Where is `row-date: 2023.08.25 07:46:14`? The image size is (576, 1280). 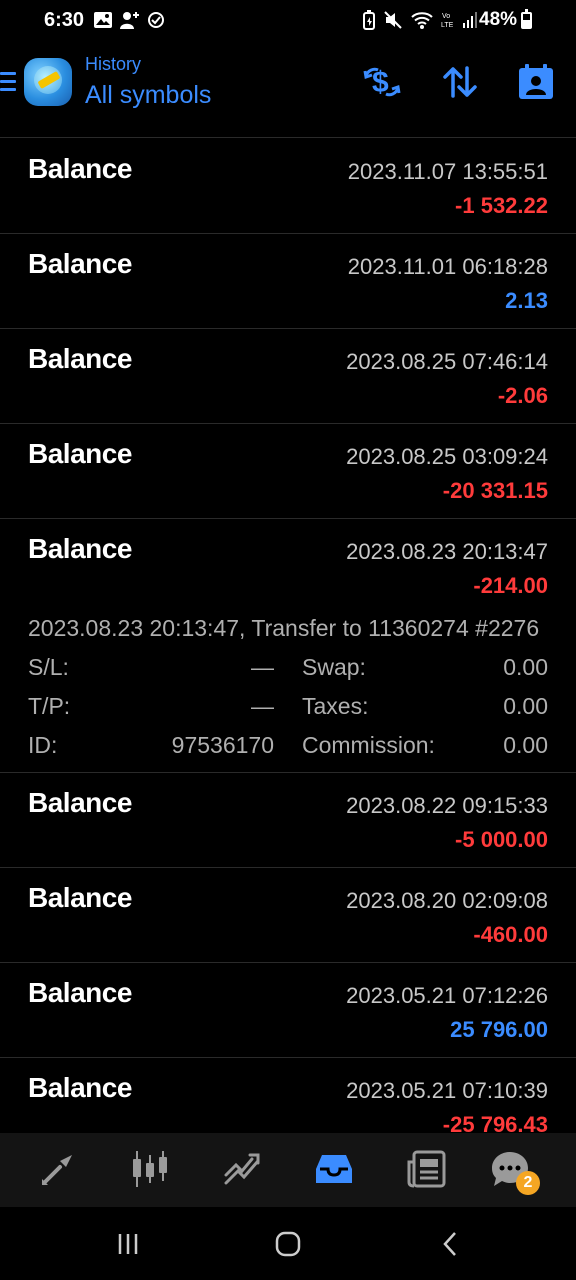
row-date: 2023.08.25 07:46:14 is located at coordinates (447, 361).